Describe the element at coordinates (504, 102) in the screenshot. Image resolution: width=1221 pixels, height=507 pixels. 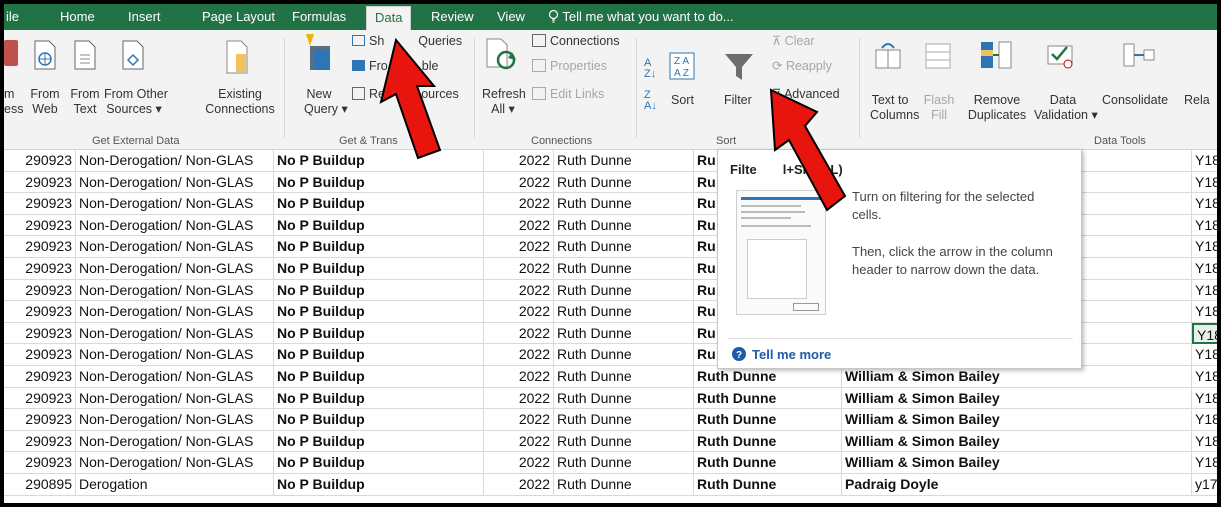
I see `refresh-all-button: Refresh All ▾` at that location.